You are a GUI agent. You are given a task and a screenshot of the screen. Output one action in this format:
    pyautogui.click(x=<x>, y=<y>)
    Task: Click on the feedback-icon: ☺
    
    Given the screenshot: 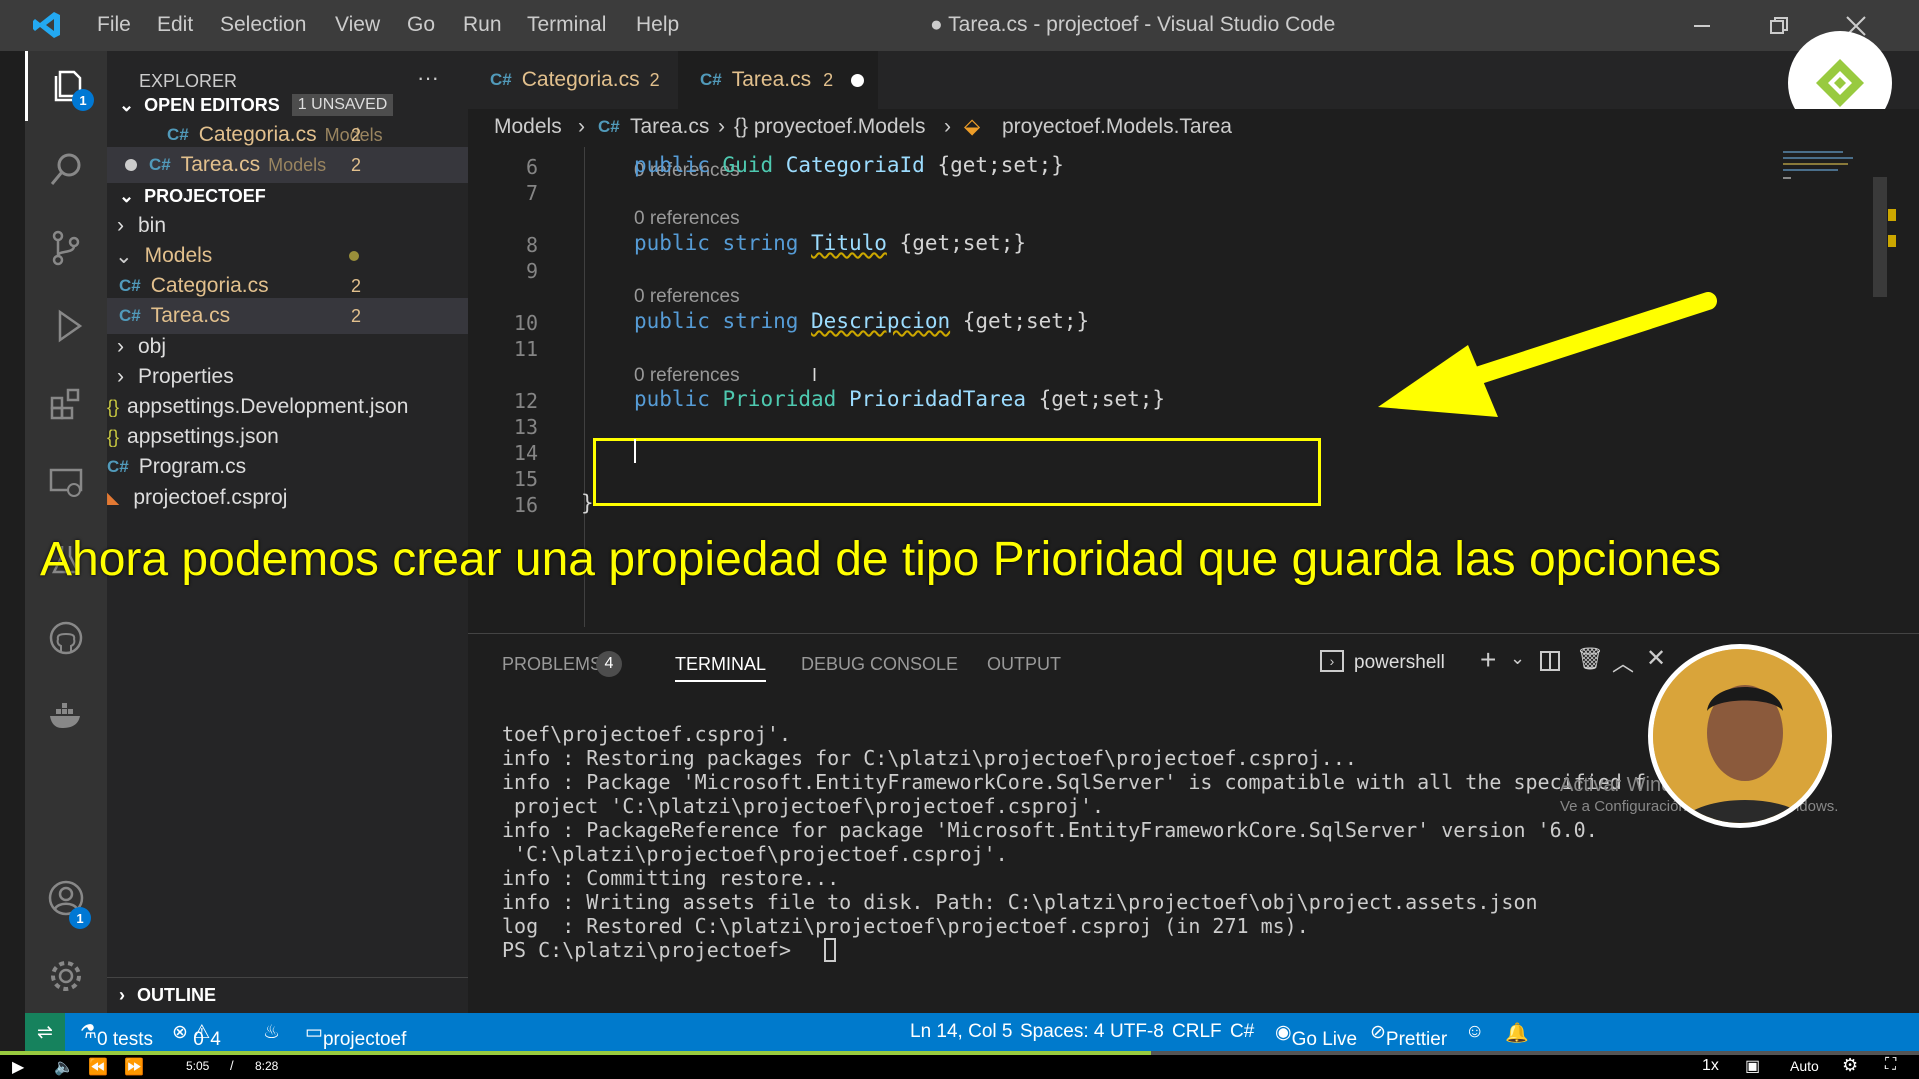 What is the action you would take?
    pyautogui.click(x=1474, y=1032)
    